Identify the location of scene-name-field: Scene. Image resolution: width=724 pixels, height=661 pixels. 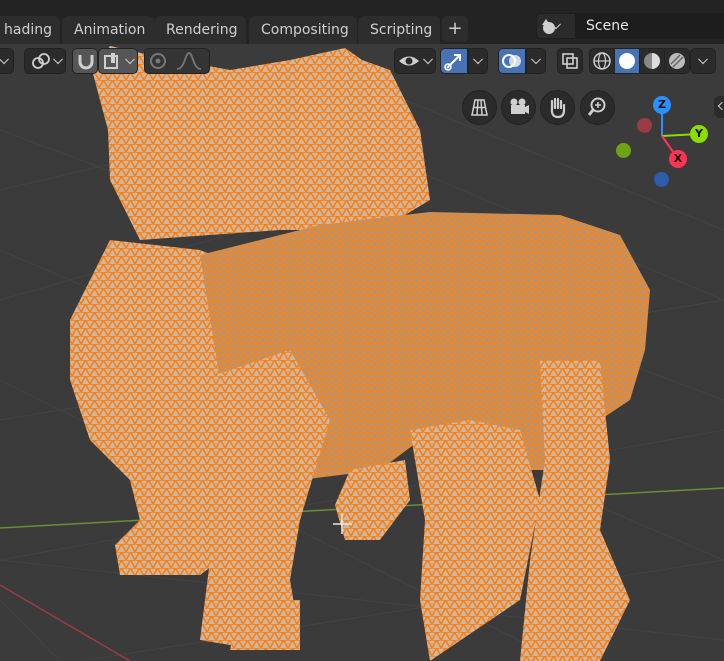
(650, 26).